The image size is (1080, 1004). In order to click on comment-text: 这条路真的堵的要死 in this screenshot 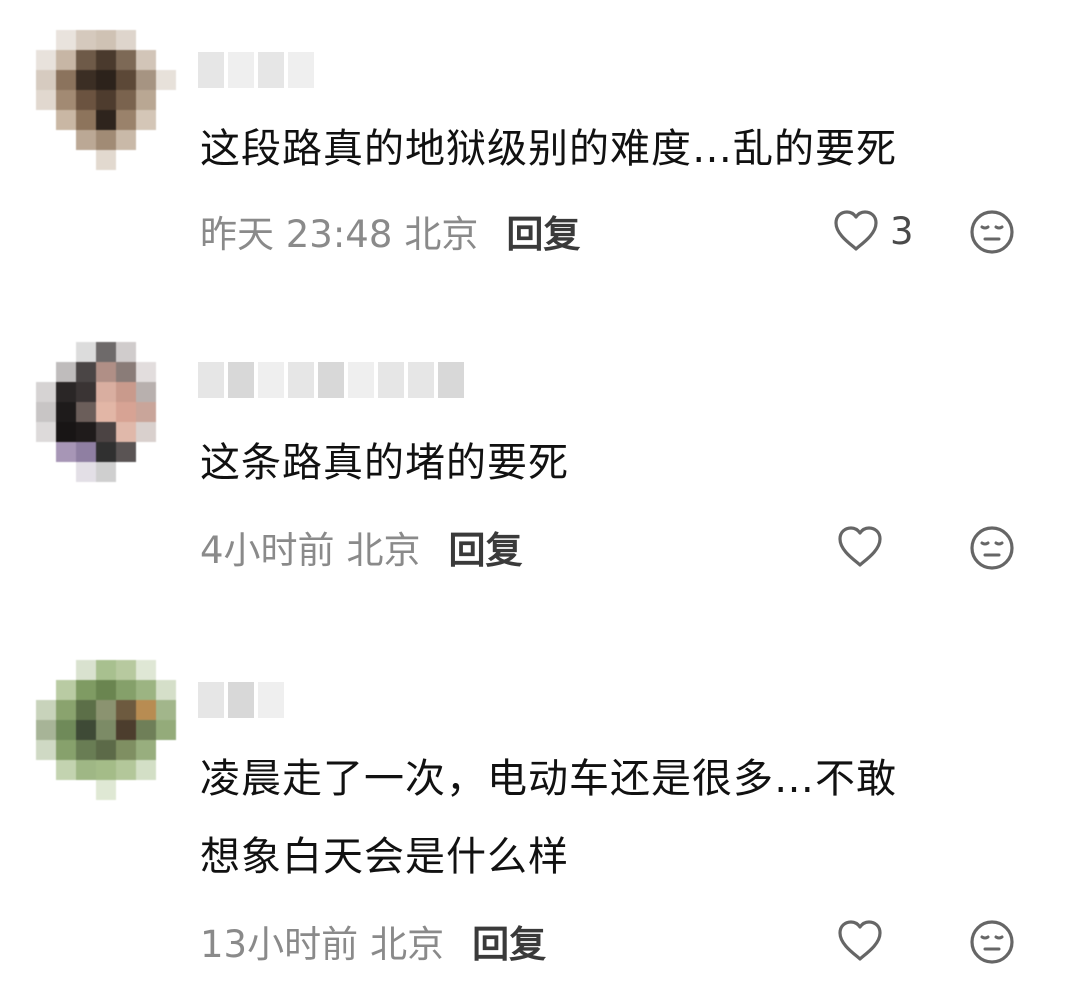, I will do `click(384, 463)`.